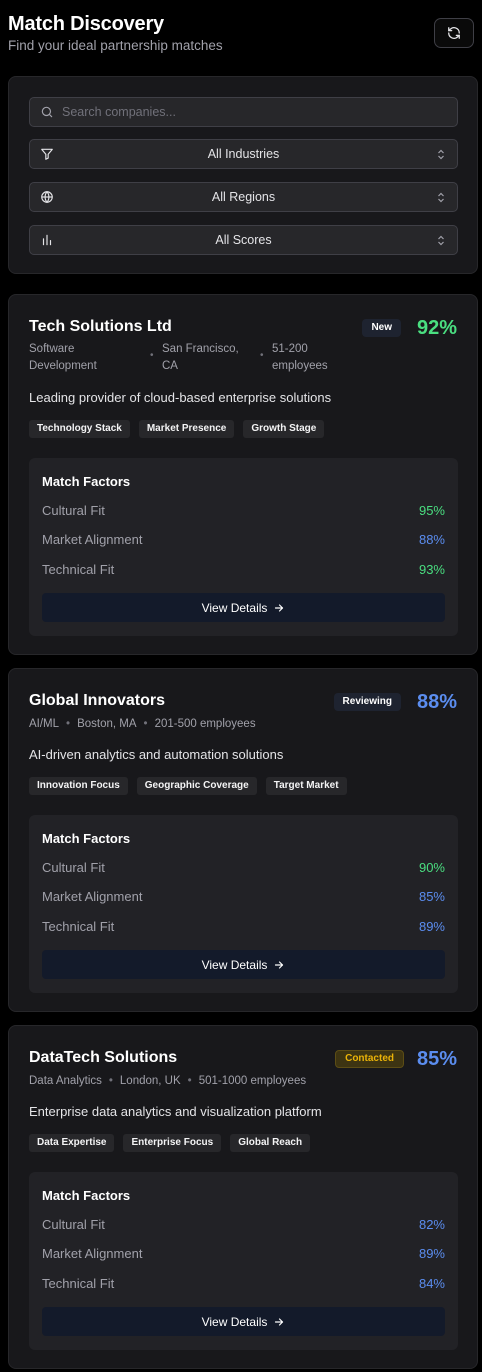  Describe the element at coordinates (44, 724) in the screenshot. I see `company-industry: AI/ML` at that location.